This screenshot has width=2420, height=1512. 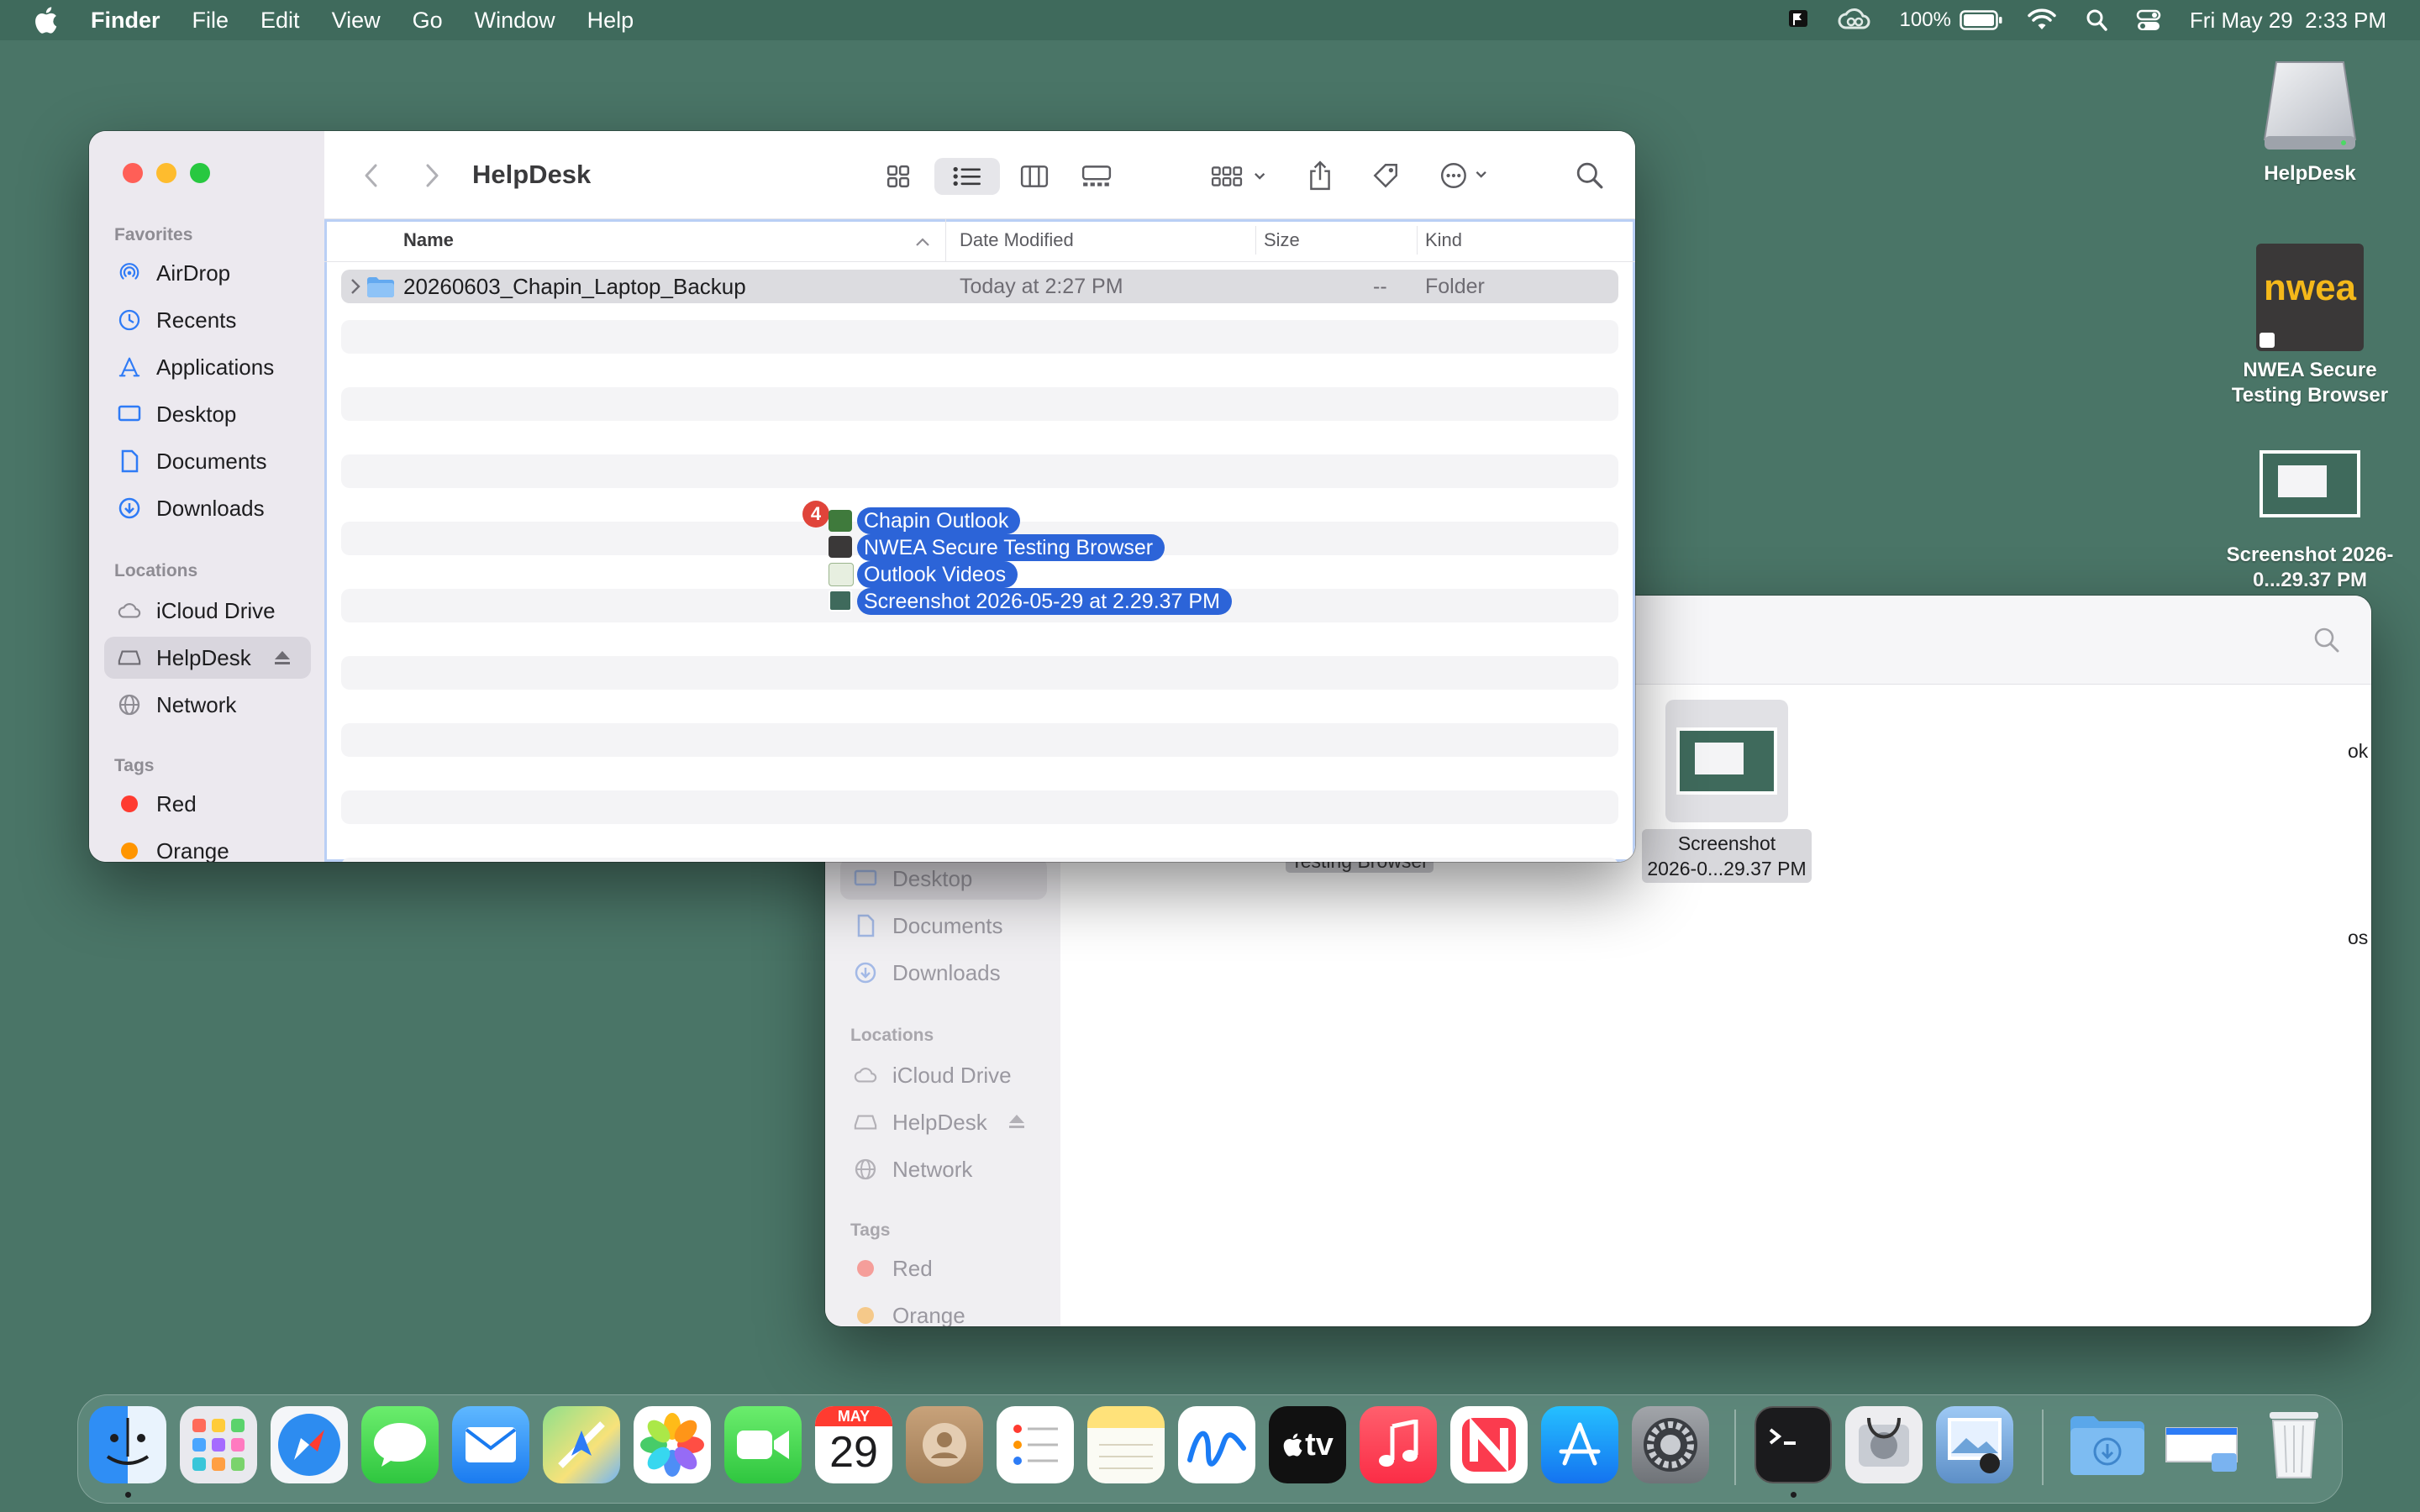 What do you see at coordinates (400, 1444) in the screenshot?
I see `dock-messages-icon` at bounding box center [400, 1444].